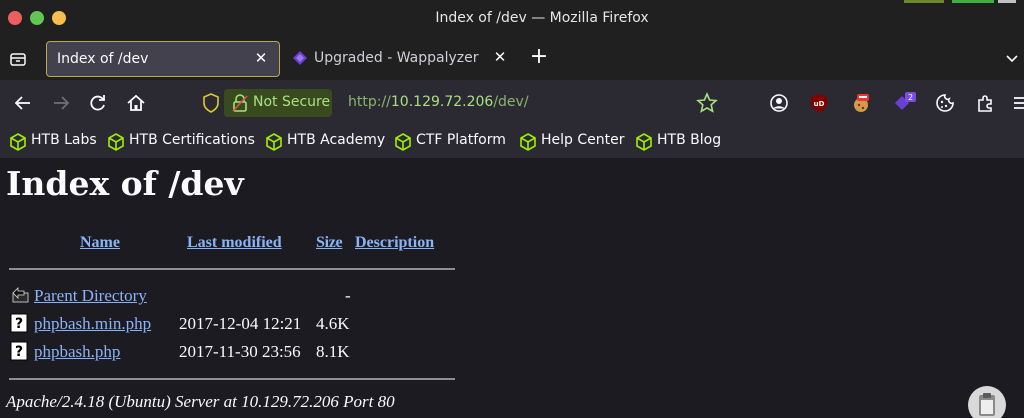  Describe the element at coordinates (369, 102) in the screenshot. I see `url-prefix: http://` at that location.